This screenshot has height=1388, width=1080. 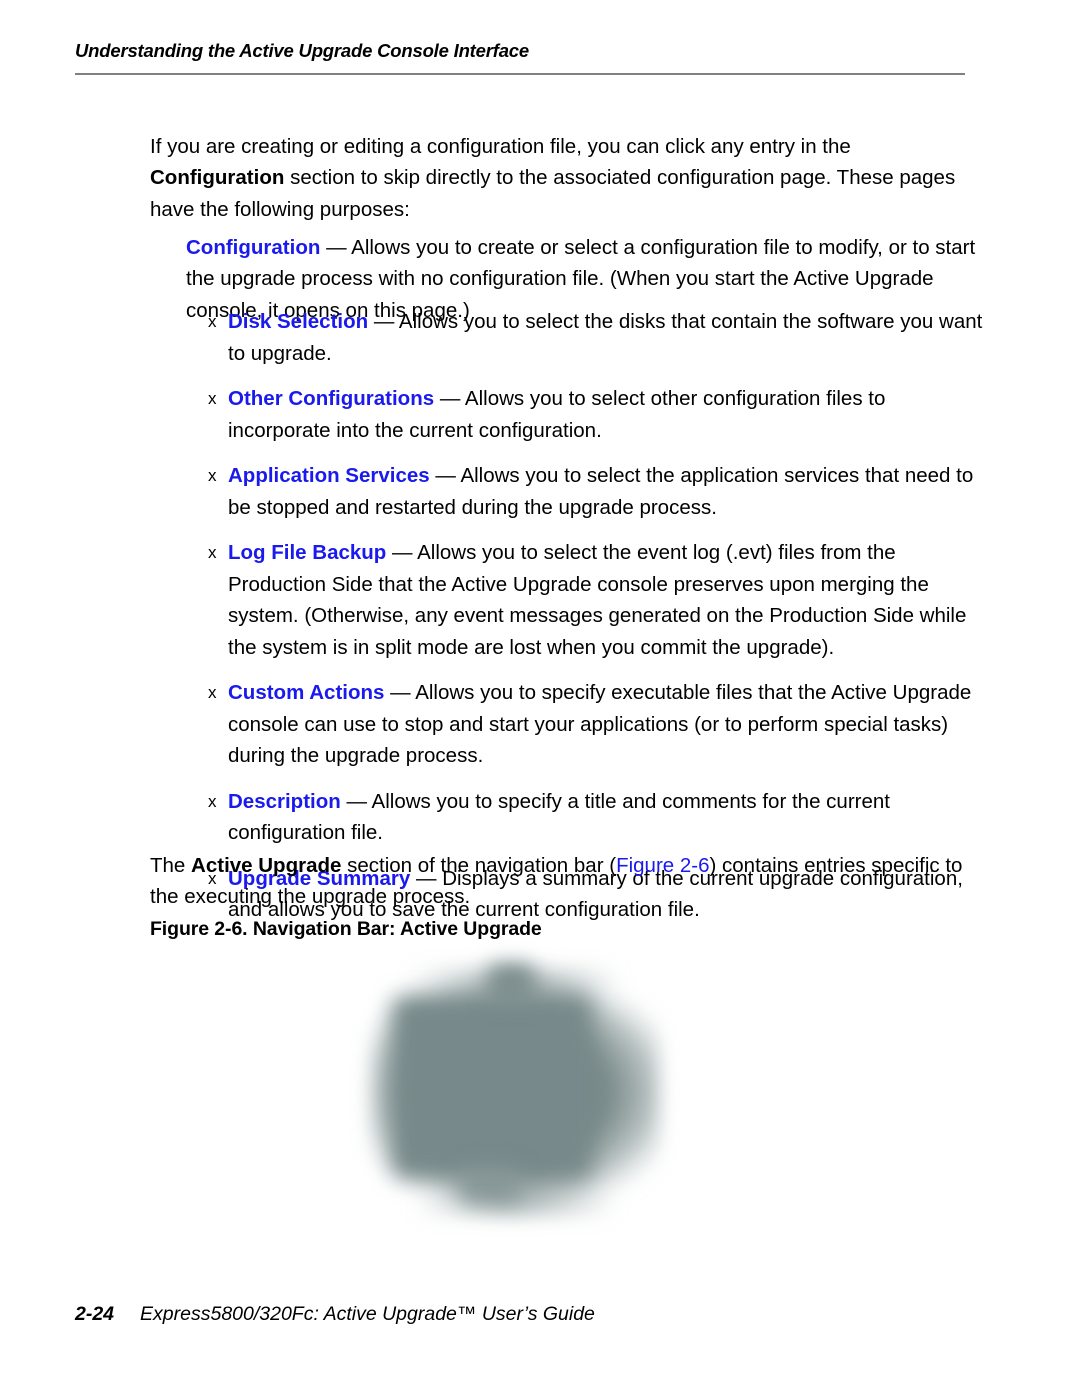 I want to click on header-rule, so click(x=520, y=74).